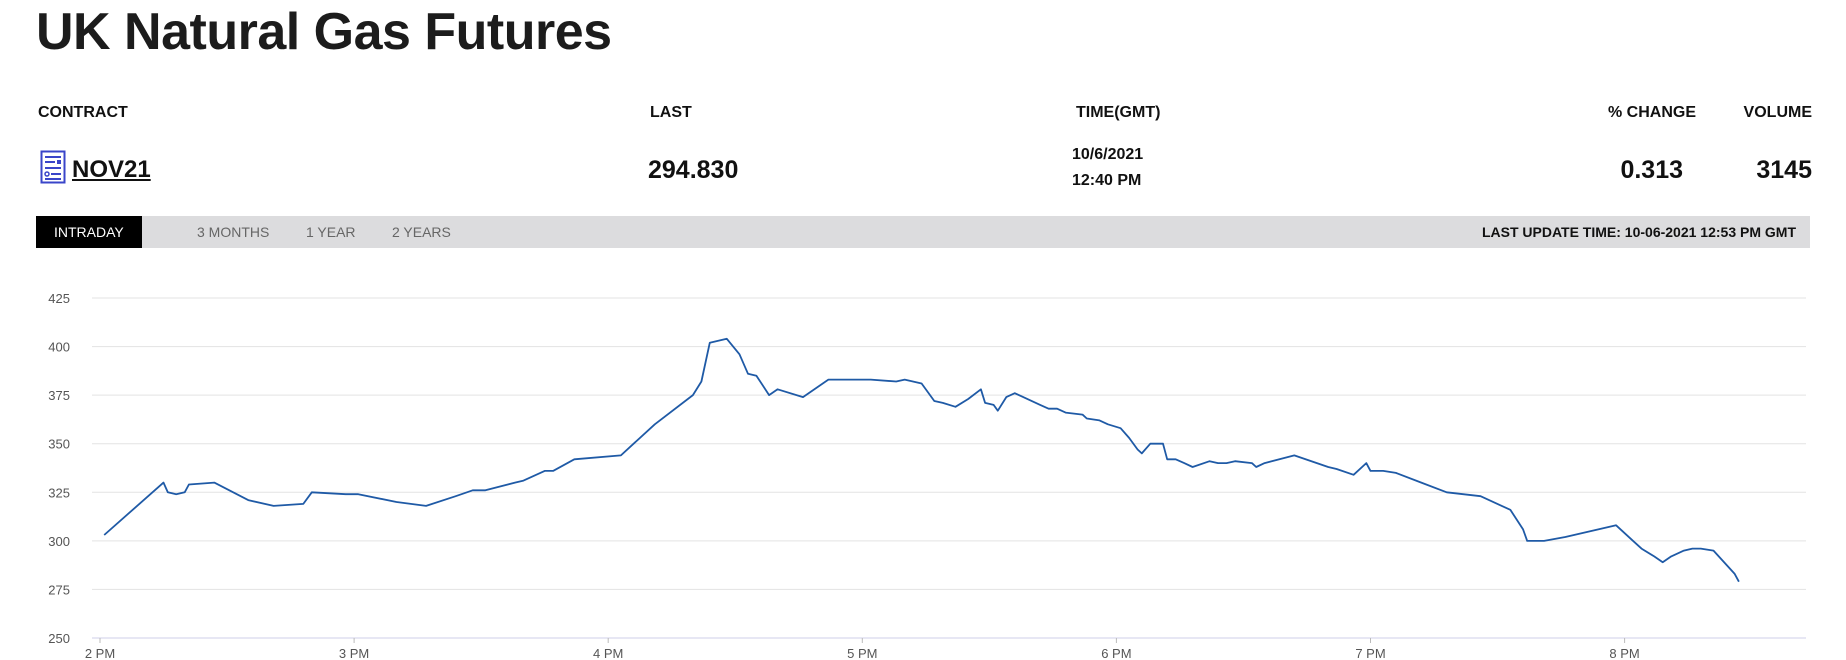 The width and height of the screenshot is (1846, 660). Describe the element at coordinates (354, 653) in the screenshot. I see `x-tick-label: 3 PM` at that location.